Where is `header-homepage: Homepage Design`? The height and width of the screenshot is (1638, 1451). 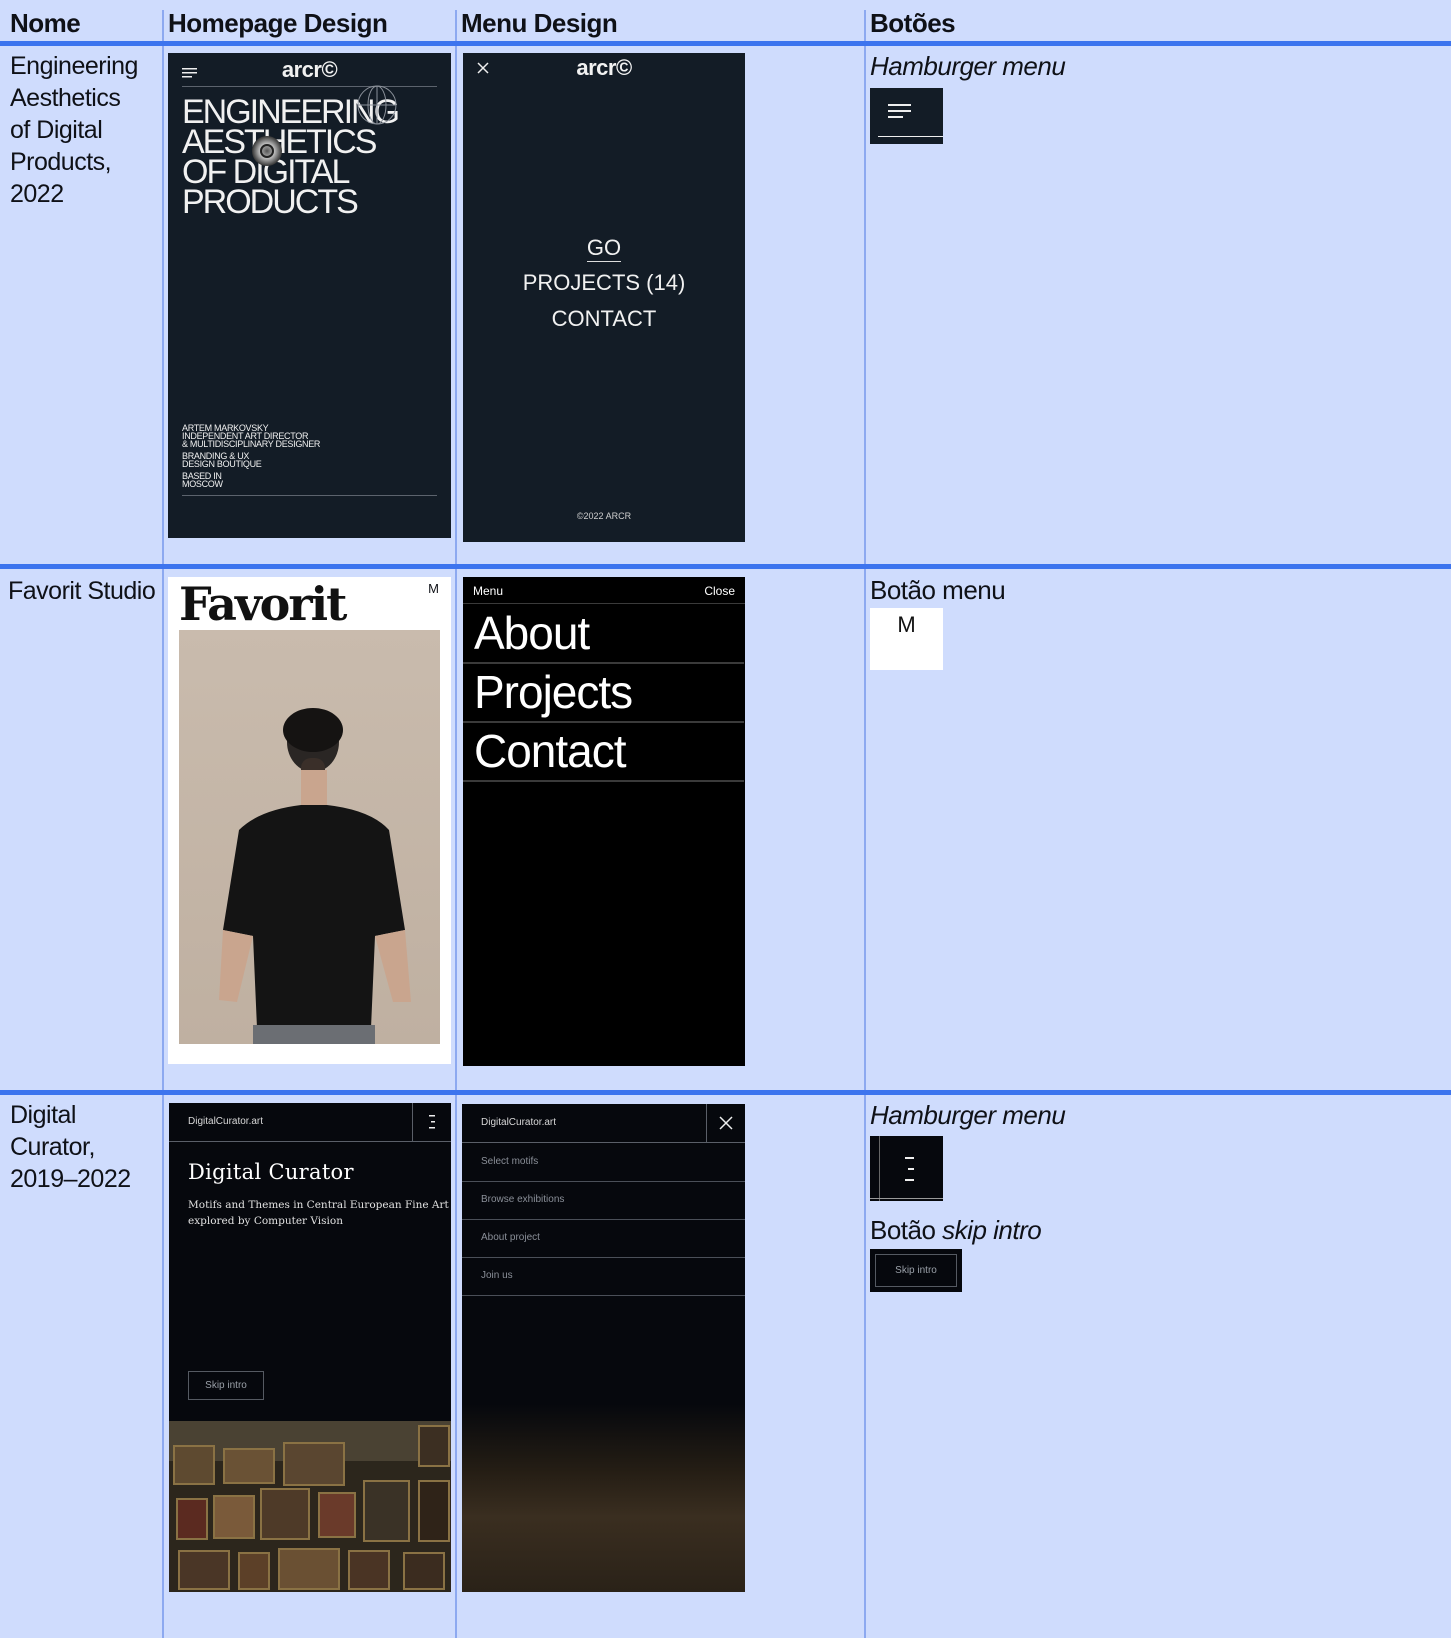 header-homepage: Homepage Design is located at coordinates (278, 23).